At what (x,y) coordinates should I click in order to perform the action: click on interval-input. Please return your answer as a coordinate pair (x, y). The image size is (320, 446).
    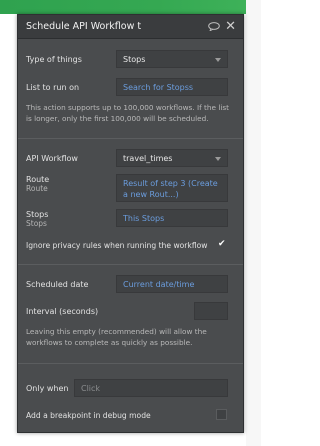
    Looking at the image, I should click on (211, 311).